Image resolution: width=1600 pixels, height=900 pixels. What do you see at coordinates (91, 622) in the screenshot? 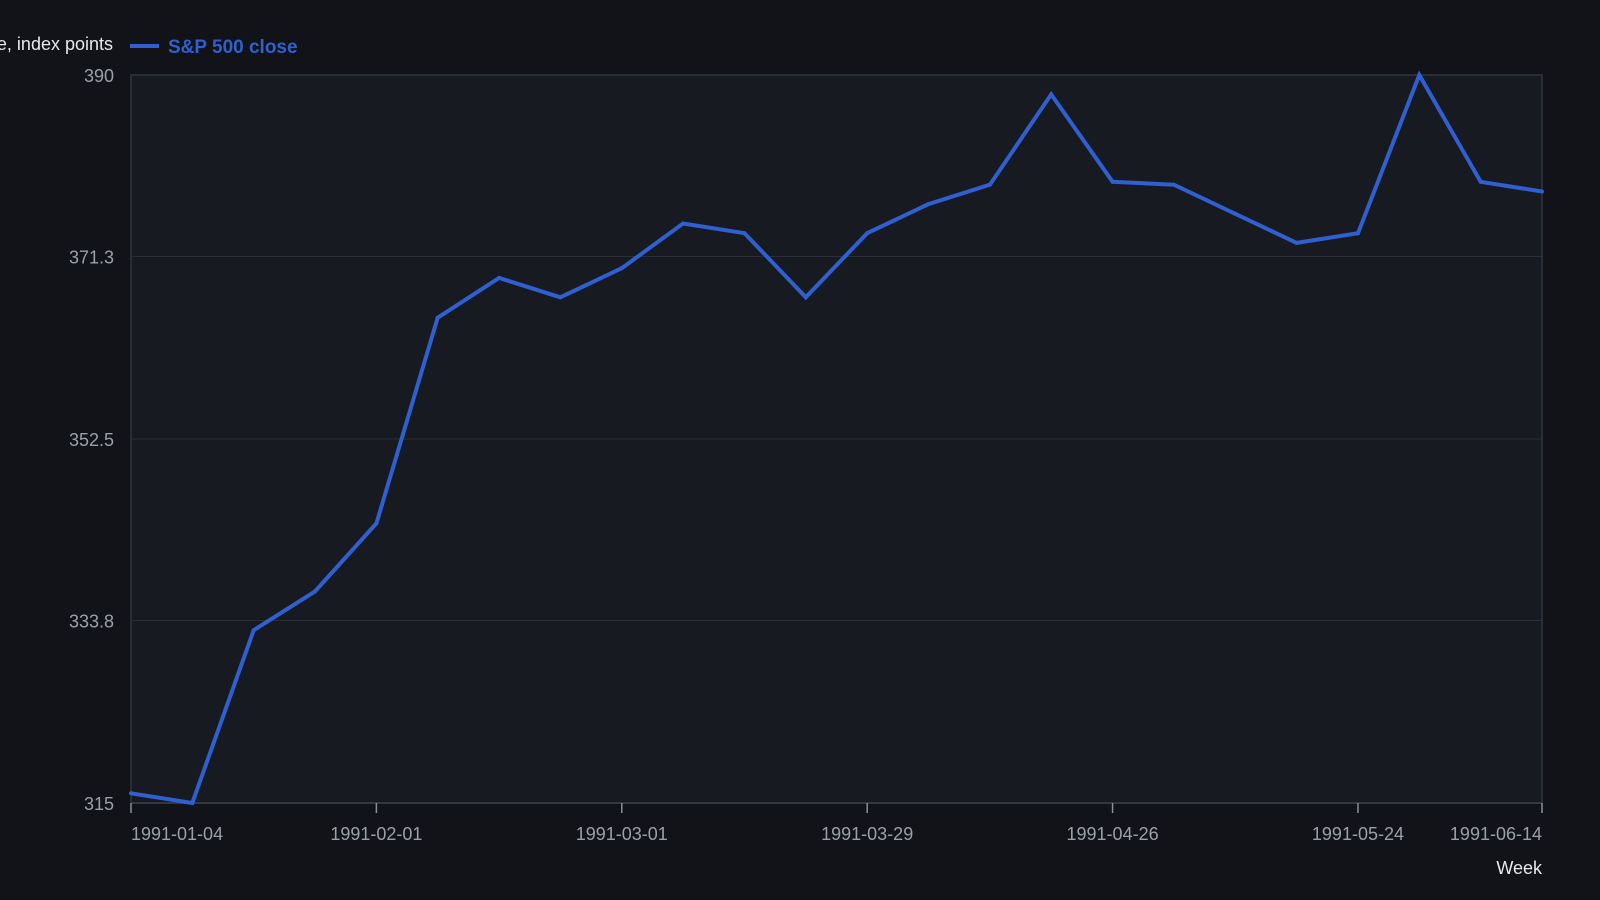
I see `y-tick-label: 333.8` at bounding box center [91, 622].